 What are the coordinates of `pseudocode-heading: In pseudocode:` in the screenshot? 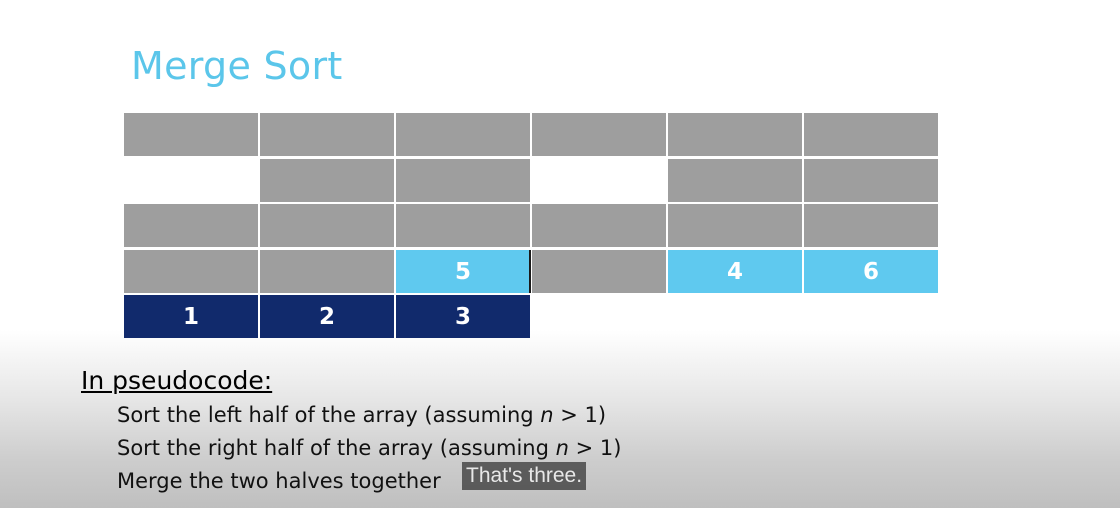 It's located at (177, 380).